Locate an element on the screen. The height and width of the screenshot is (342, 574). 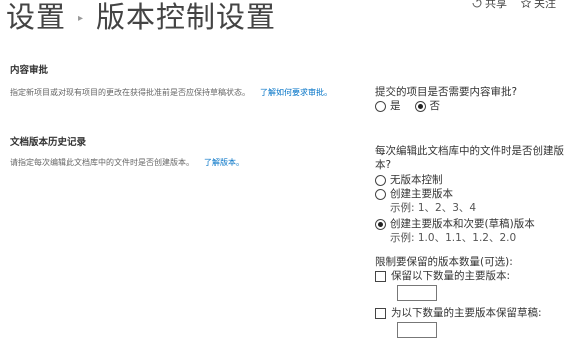
breadcrumb-parent: 设置 is located at coordinates (36, 18).